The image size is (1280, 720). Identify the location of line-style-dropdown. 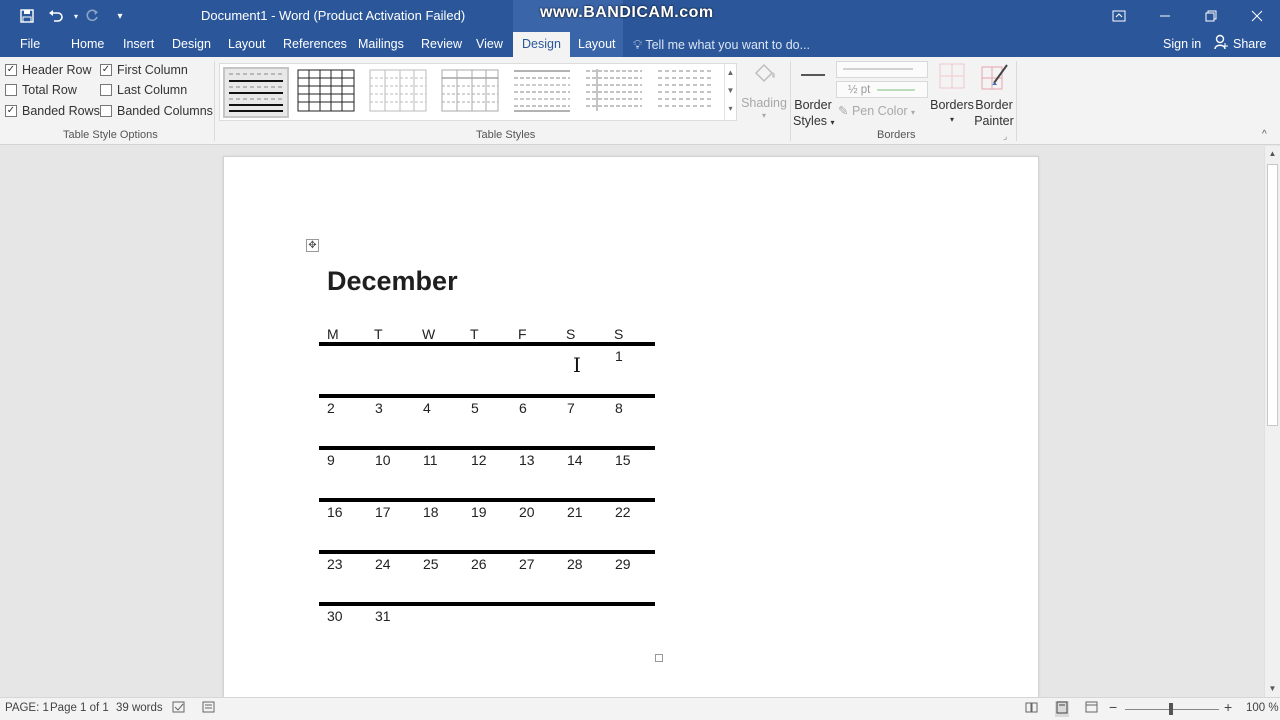
(882, 69).